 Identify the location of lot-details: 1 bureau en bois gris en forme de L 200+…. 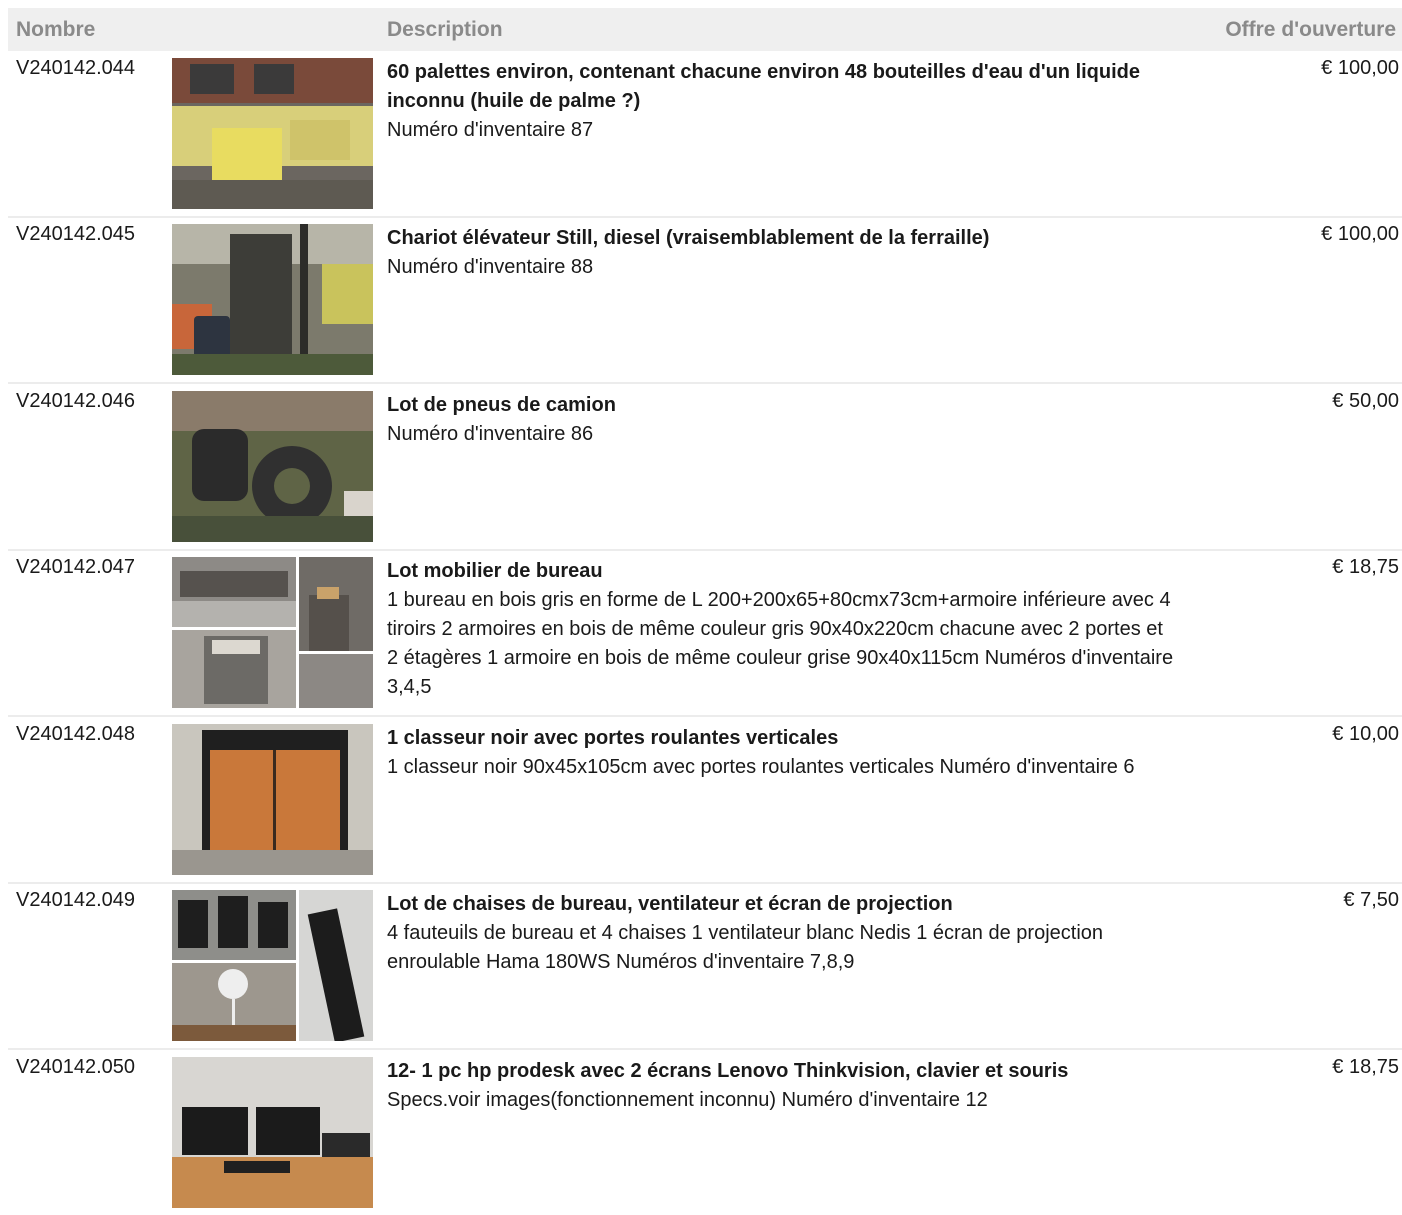
(780, 643).